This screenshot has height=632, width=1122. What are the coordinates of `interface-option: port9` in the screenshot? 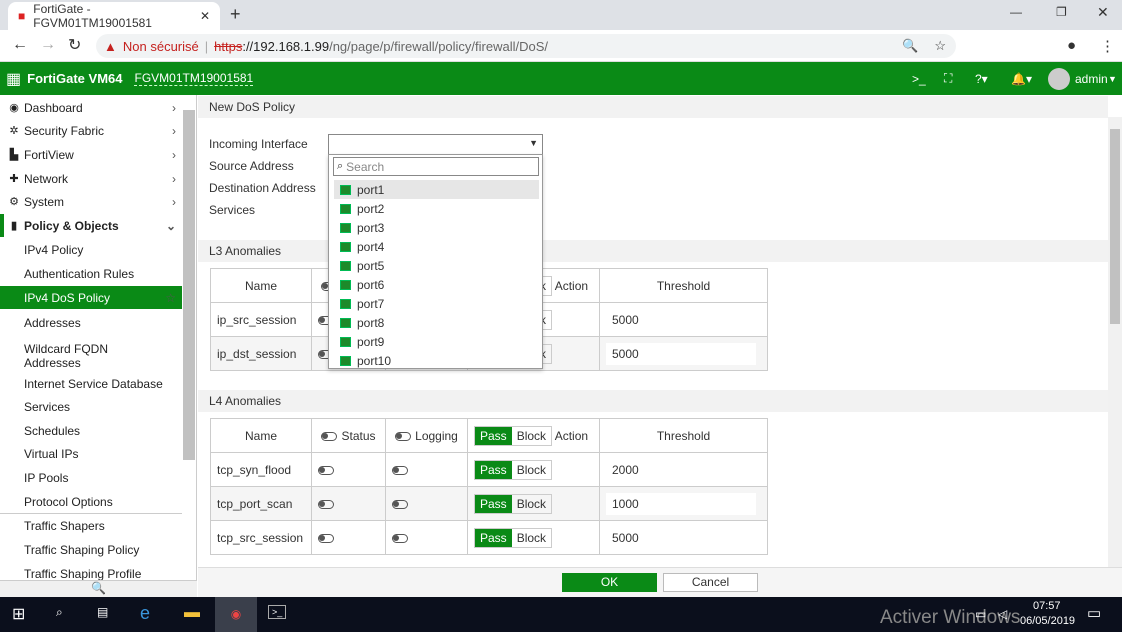 It's located at (436, 341).